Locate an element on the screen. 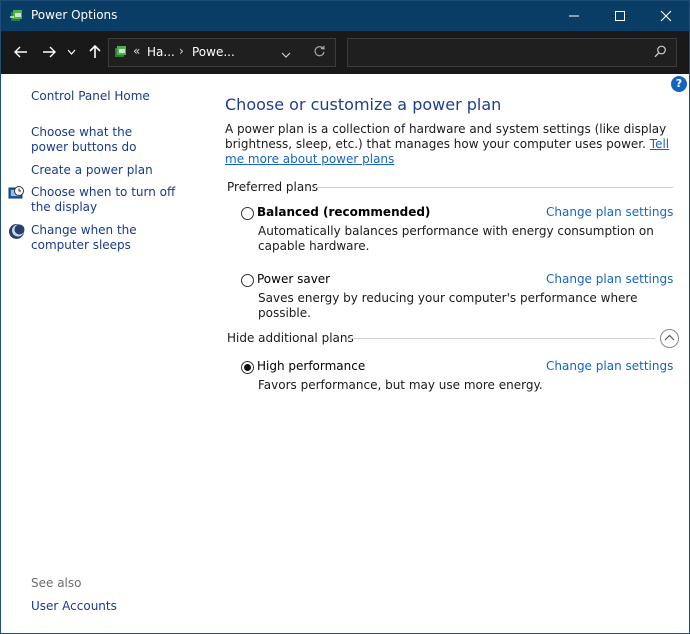  create-power-plan-link: Create a power plan is located at coordinates (92, 170).